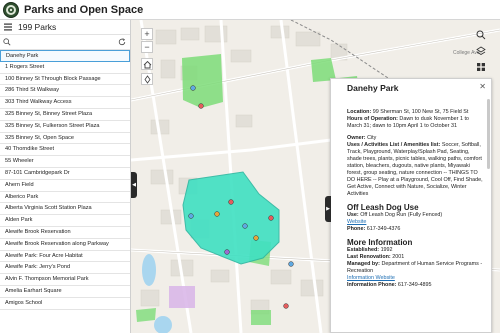 This screenshot has width=500, height=333. Describe the element at coordinates (65, 56) in the screenshot. I see `park-list-item: Danehy Park` at that location.